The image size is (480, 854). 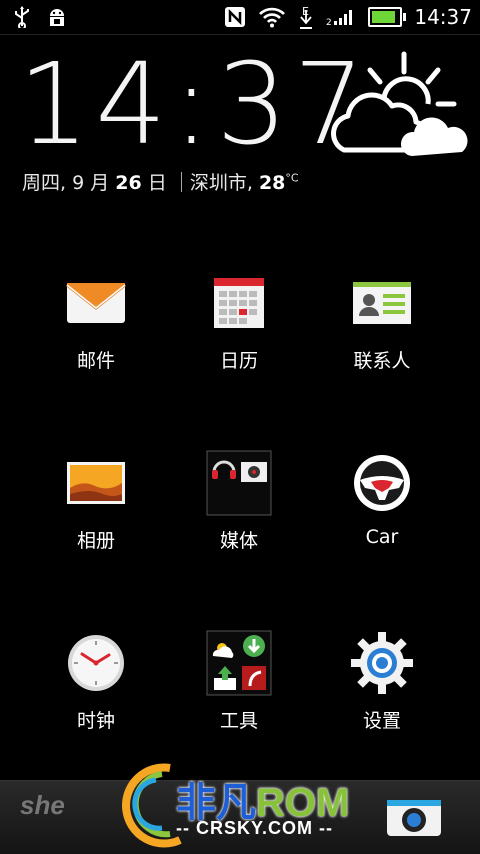 What do you see at coordinates (382, 361) in the screenshot?
I see `app-label: 联系人` at bounding box center [382, 361].